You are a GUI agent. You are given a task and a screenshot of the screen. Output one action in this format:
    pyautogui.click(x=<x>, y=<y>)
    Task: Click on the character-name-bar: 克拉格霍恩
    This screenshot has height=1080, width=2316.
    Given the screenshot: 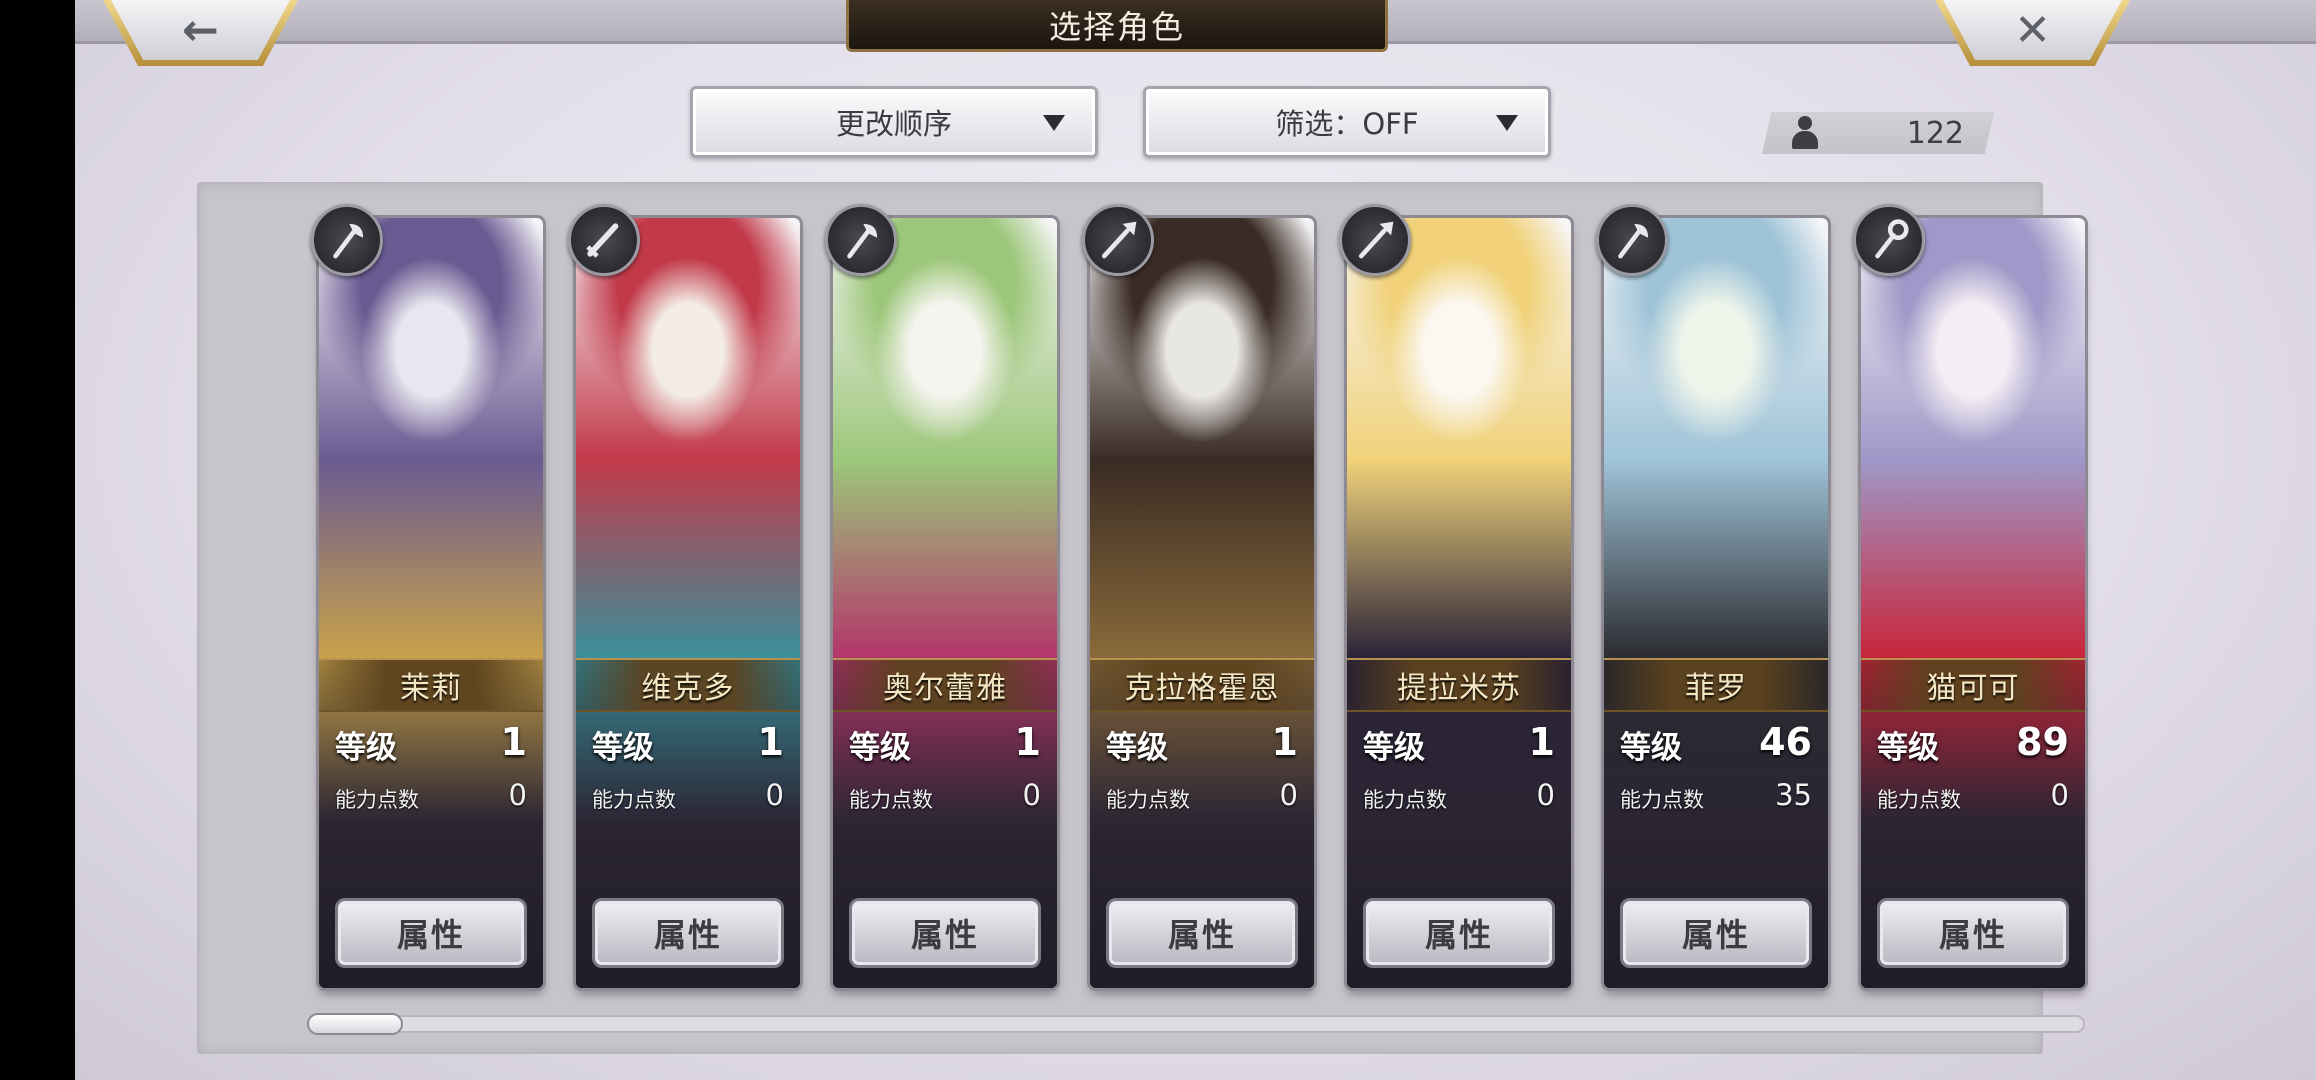 What is the action you would take?
    pyautogui.click(x=1202, y=685)
    